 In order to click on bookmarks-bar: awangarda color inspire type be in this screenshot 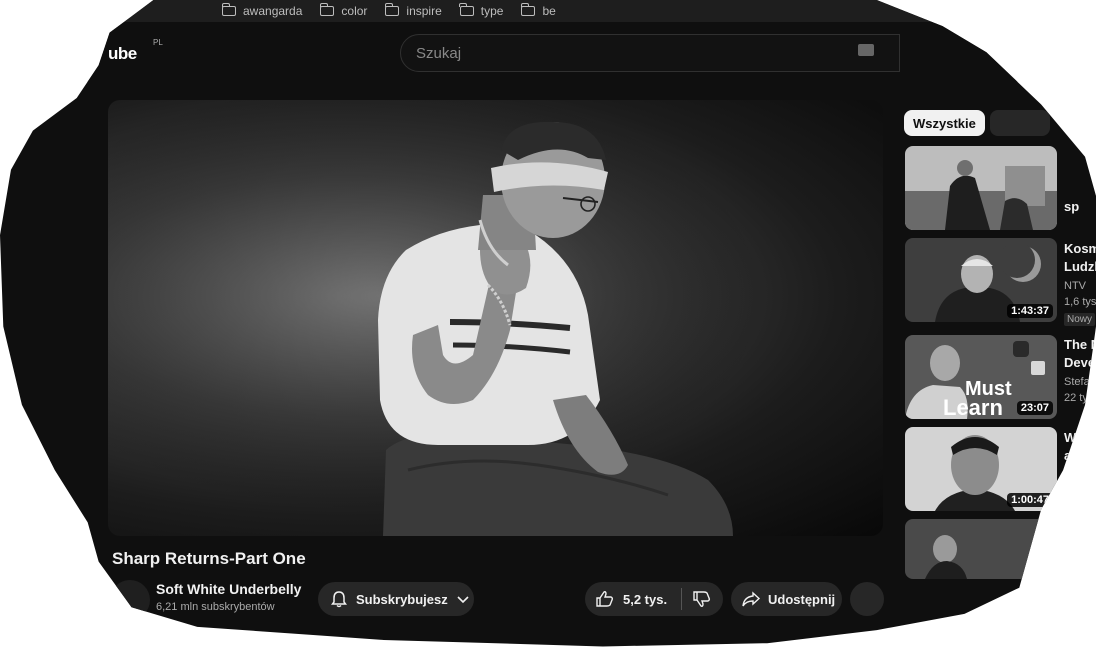, I will do `click(548, 11)`.